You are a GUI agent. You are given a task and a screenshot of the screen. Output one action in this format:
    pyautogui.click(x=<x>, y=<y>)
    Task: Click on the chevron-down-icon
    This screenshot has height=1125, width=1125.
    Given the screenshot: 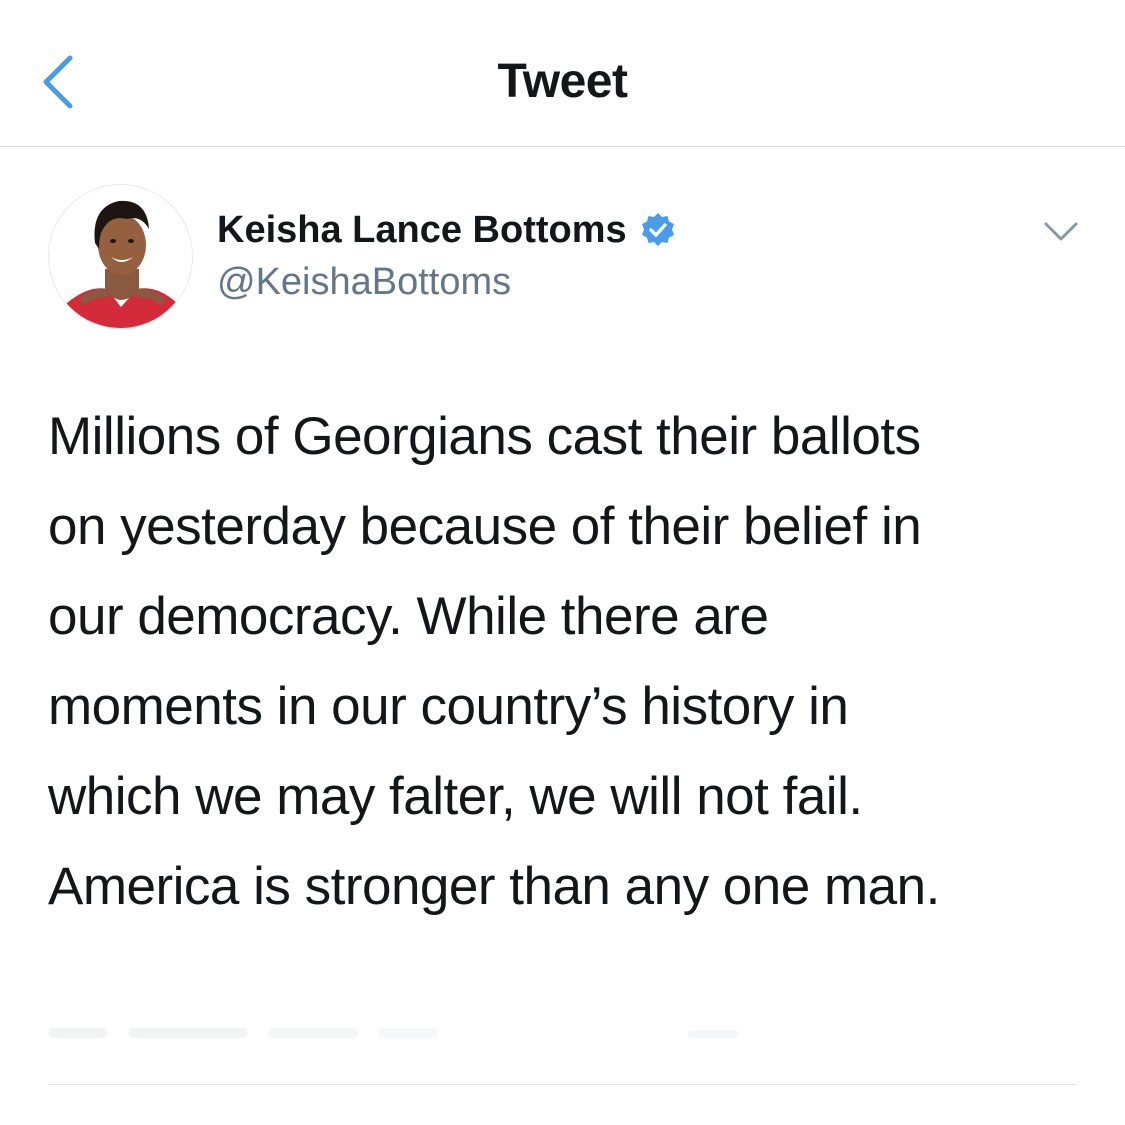 What is the action you would take?
    pyautogui.click(x=1061, y=231)
    